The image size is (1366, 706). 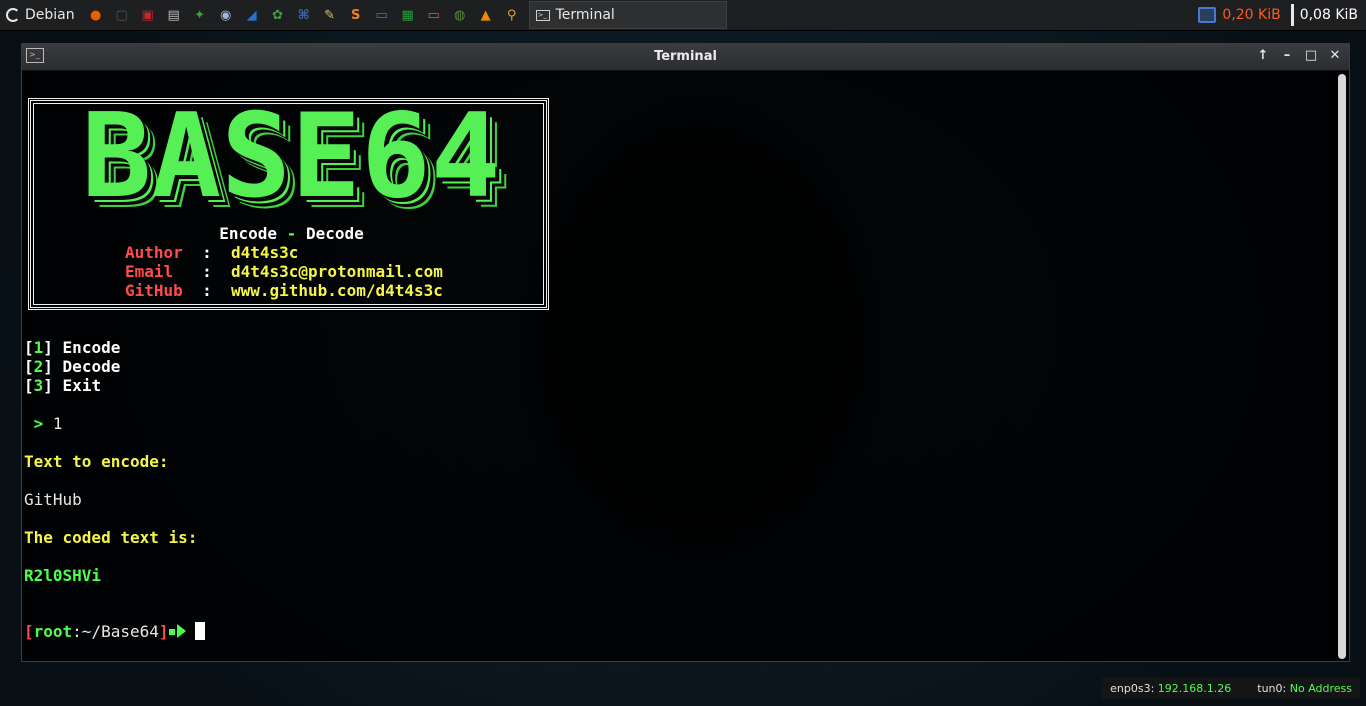 I want to click on iface1-label: enp0s3:, so click(x=1132, y=688).